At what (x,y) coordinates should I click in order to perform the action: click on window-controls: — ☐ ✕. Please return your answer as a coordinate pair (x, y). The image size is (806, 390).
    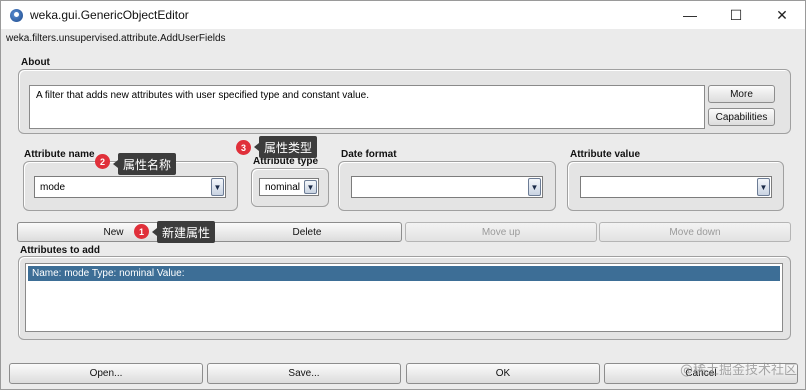
    Looking at the image, I should click on (736, 15).